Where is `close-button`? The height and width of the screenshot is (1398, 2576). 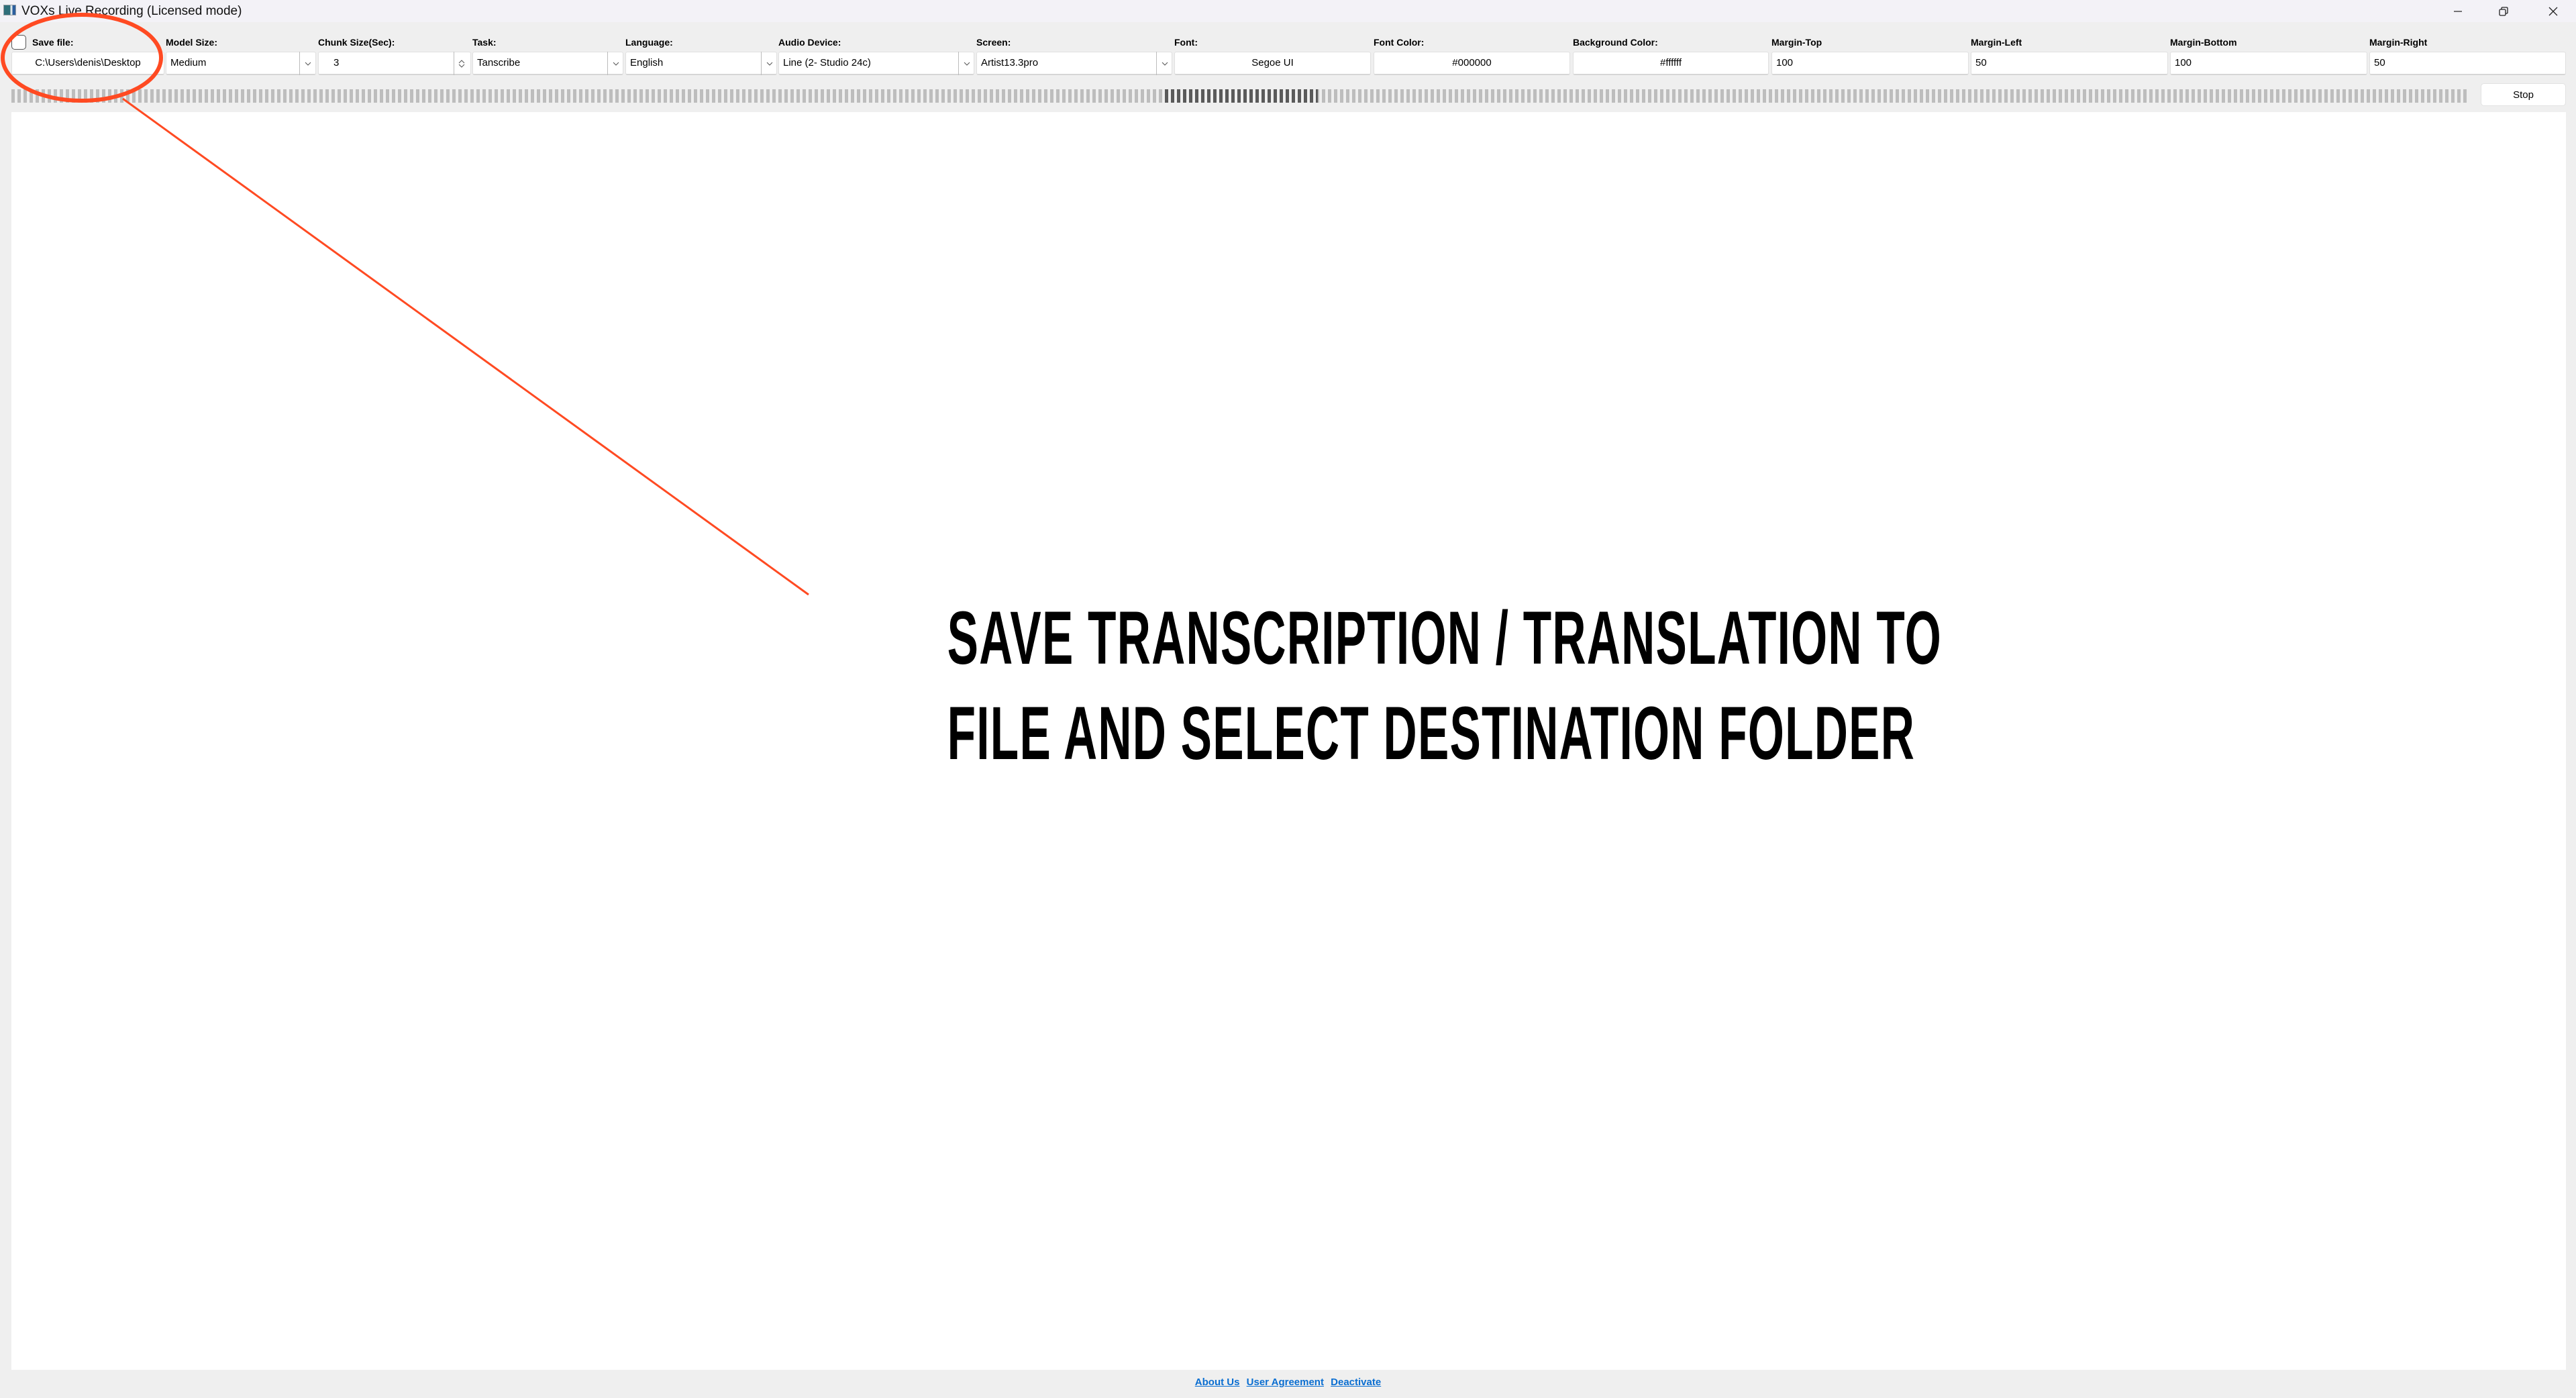 close-button is located at coordinates (2553, 11).